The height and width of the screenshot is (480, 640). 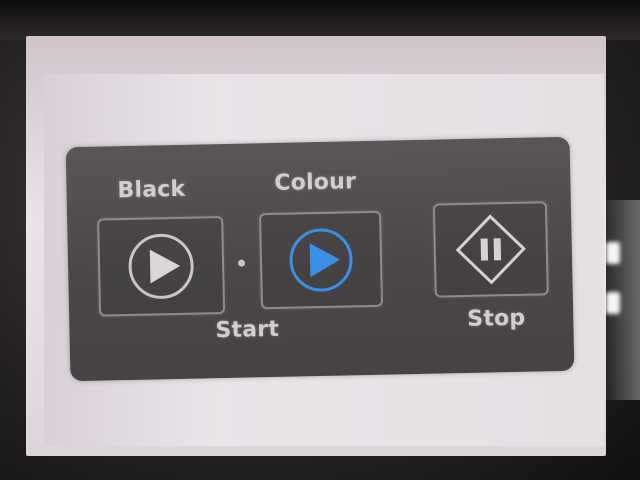 I want to click on stop-label: Stop, so click(x=496, y=318).